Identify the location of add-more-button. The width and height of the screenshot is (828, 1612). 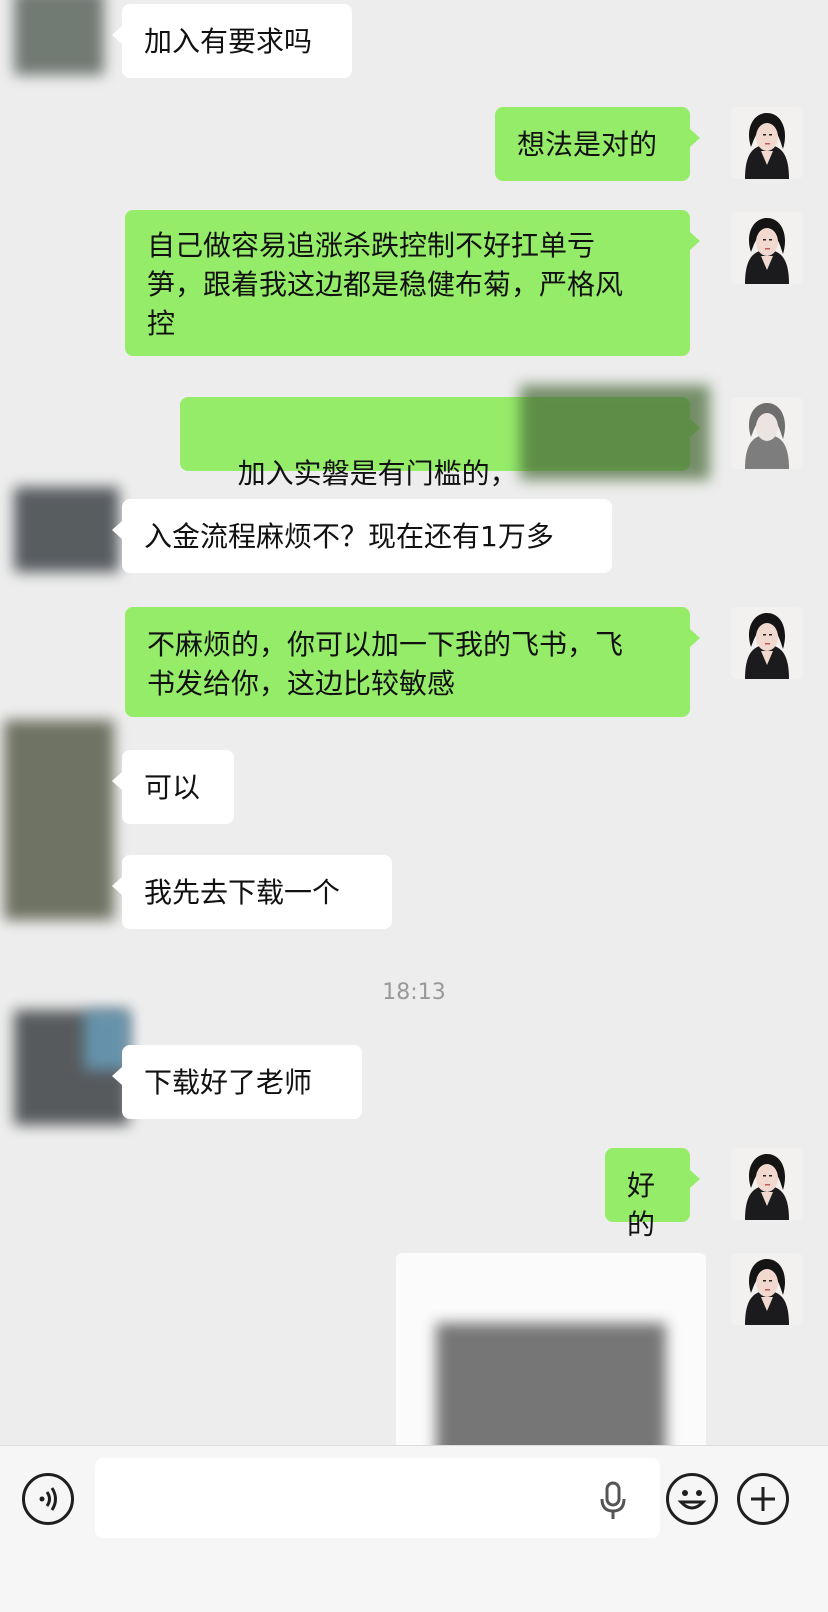
(763, 1499).